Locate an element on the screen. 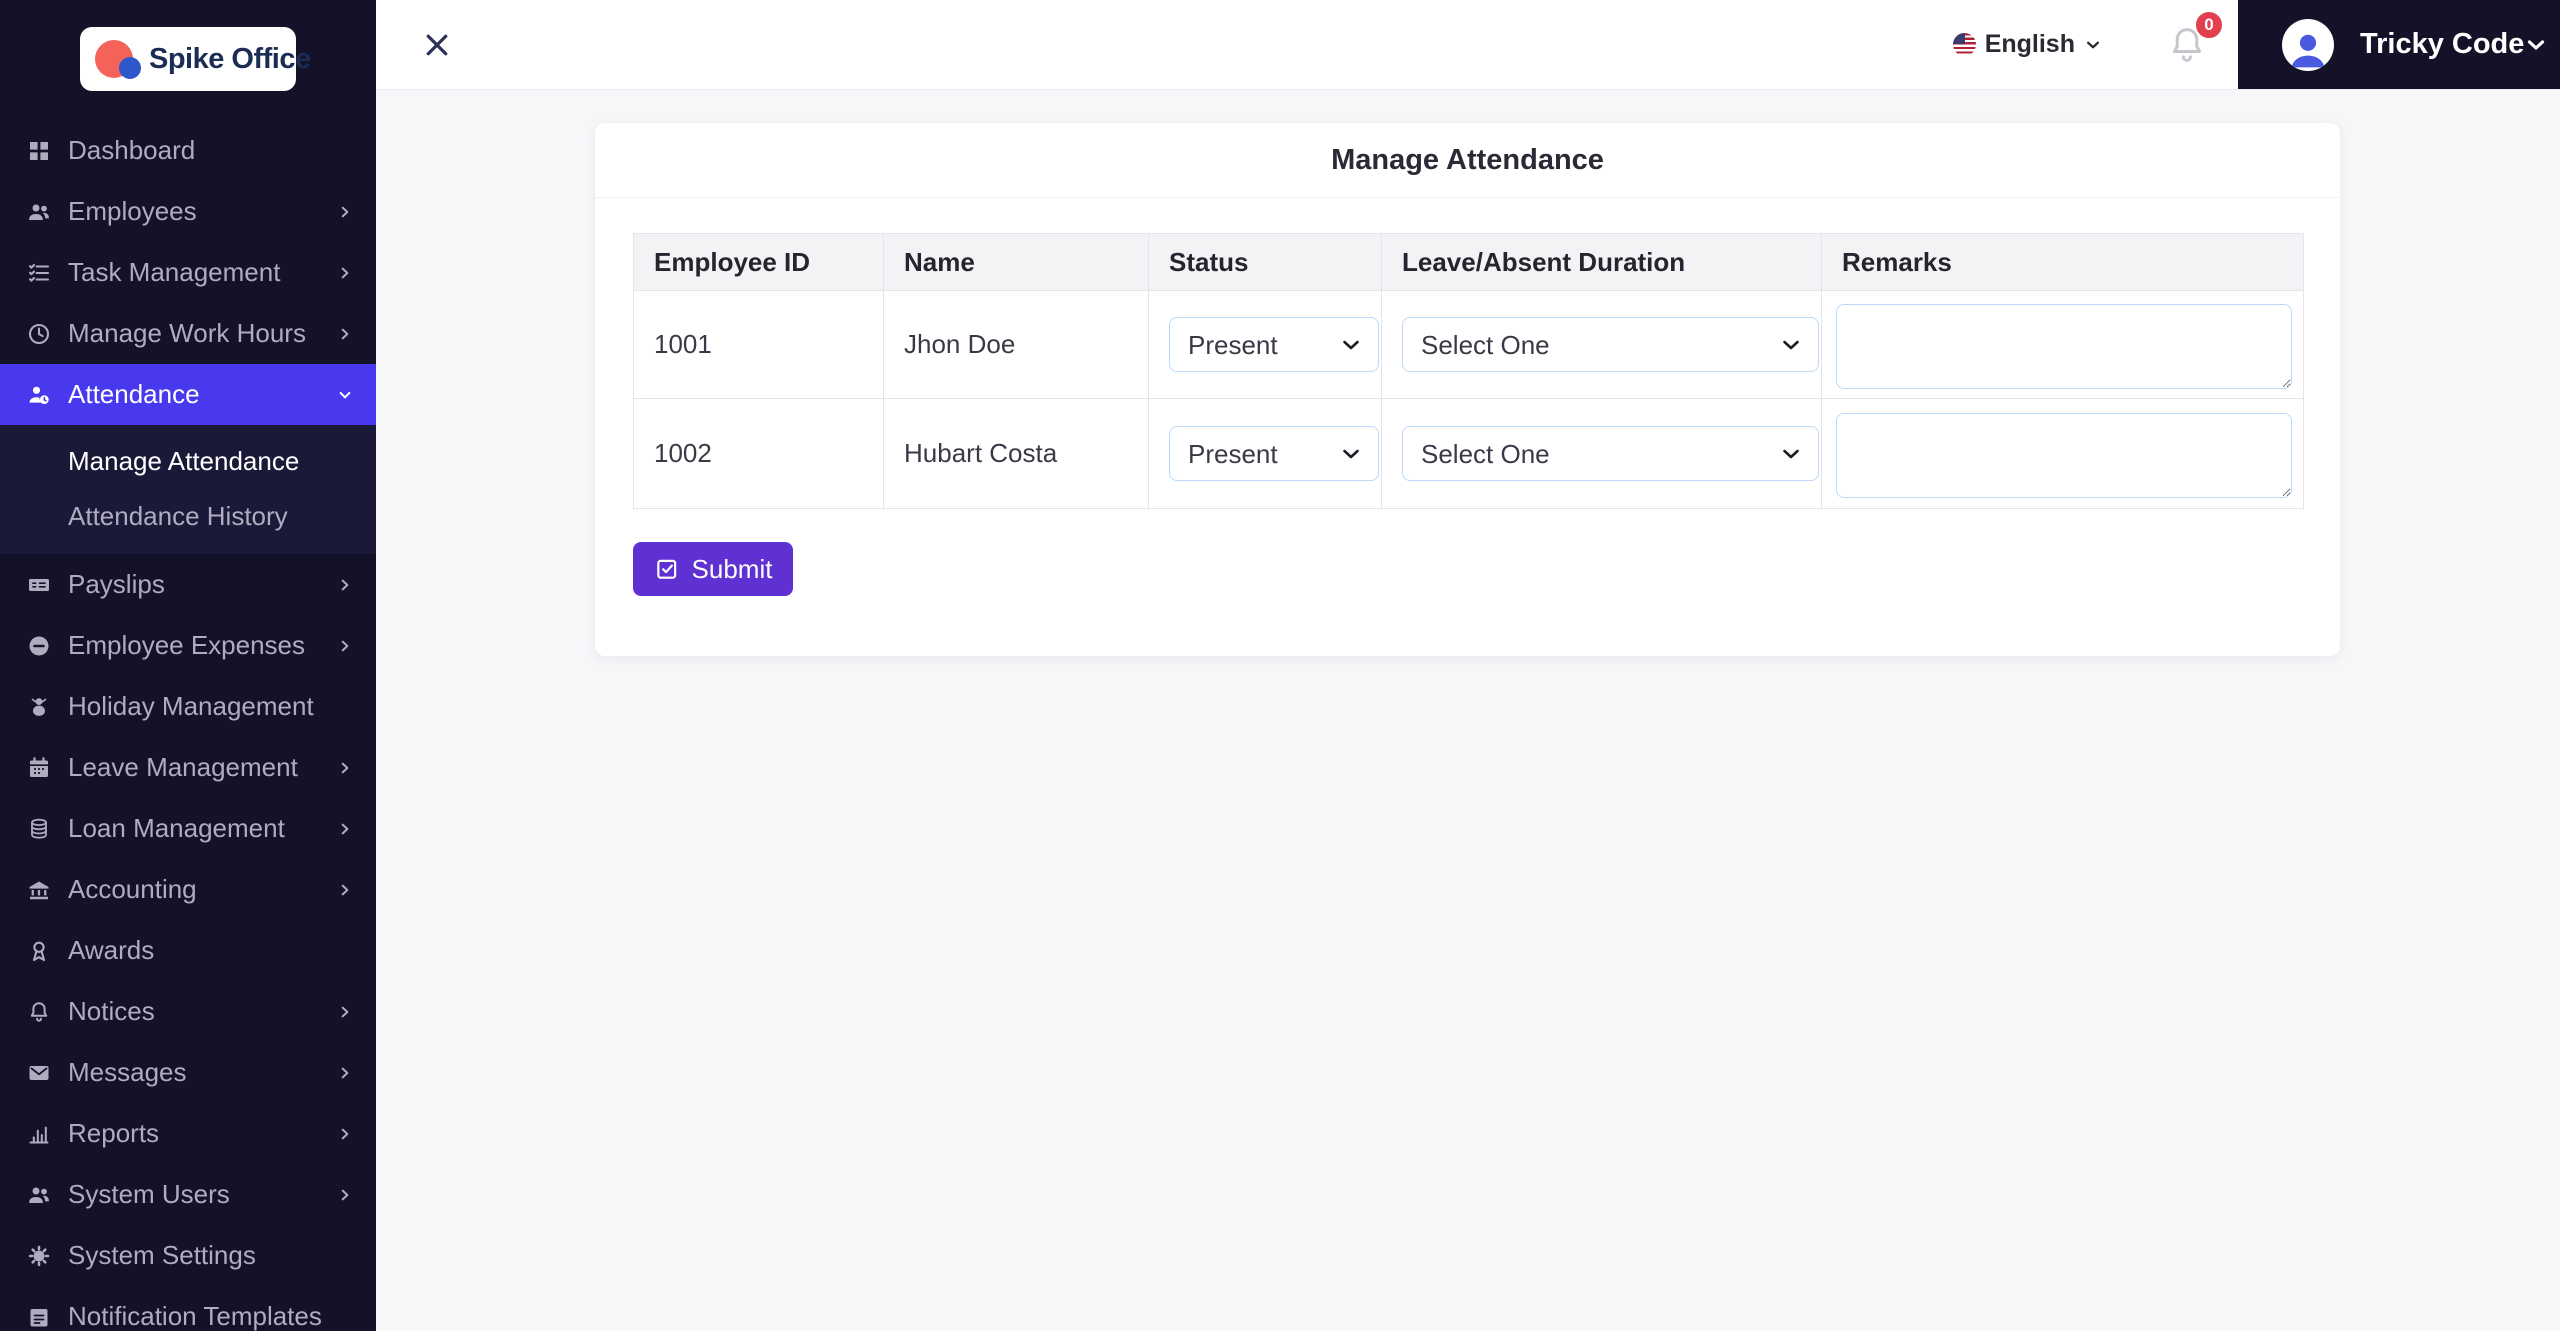 The height and width of the screenshot is (1331, 2560). sidebar-item-label: Employees is located at coordinates (132, 211).